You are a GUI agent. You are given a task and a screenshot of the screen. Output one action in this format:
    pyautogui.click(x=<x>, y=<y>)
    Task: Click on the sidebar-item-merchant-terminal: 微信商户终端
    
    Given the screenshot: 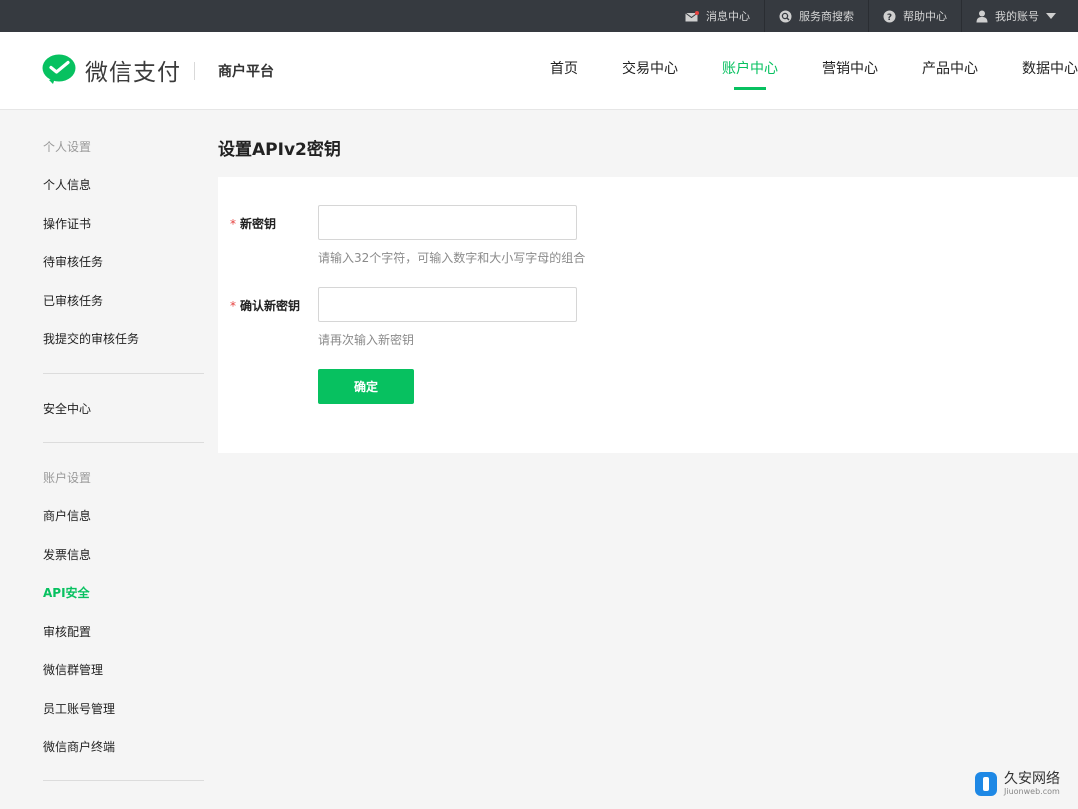 What is the action you would take?
    pyautogui.click(x=79, y=746)
    